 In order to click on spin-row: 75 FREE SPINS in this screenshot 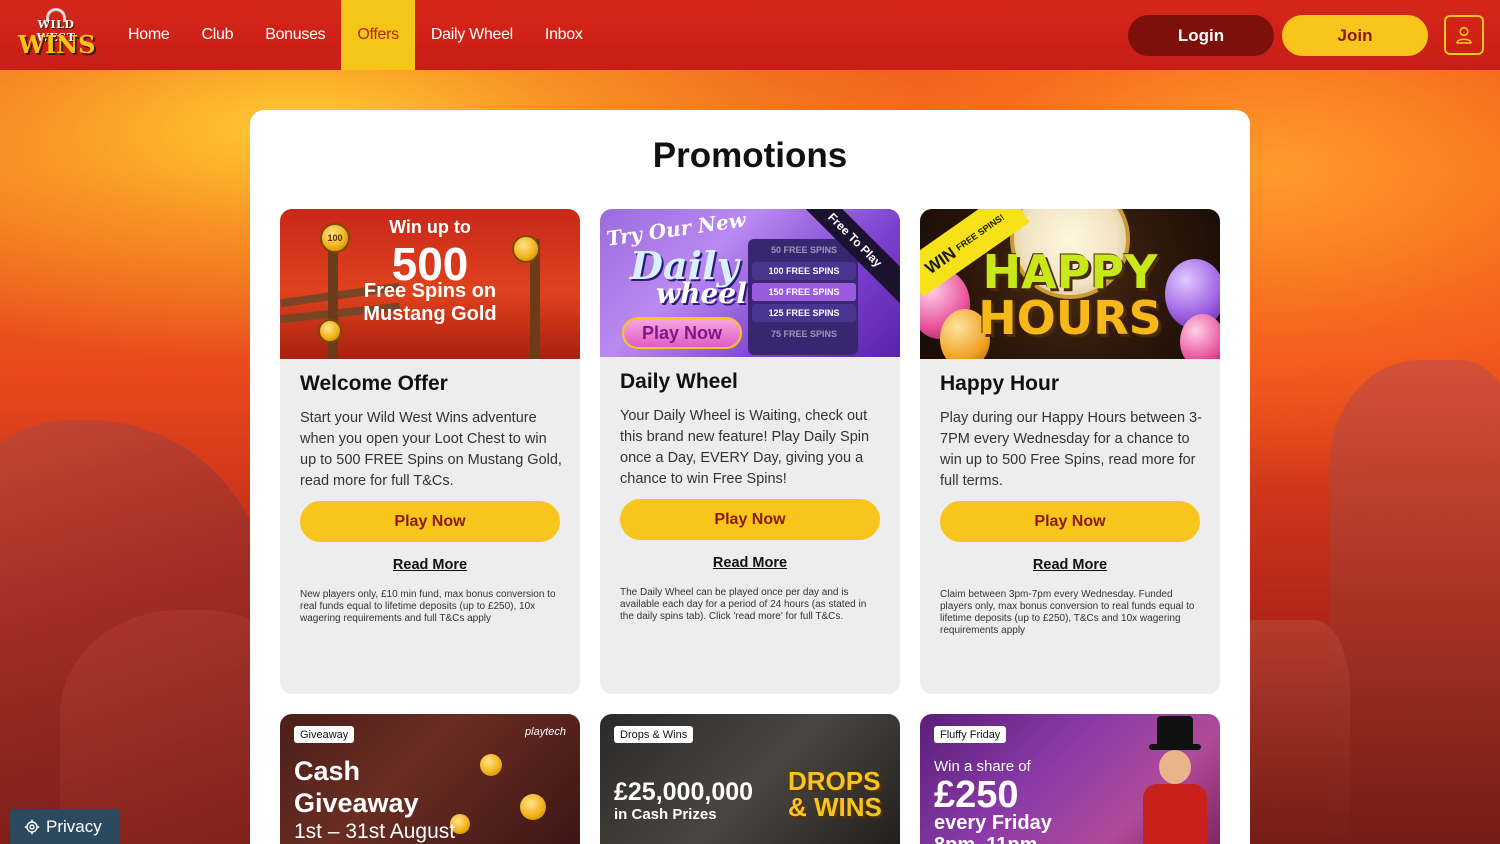, I will do `click(804, 334)`.